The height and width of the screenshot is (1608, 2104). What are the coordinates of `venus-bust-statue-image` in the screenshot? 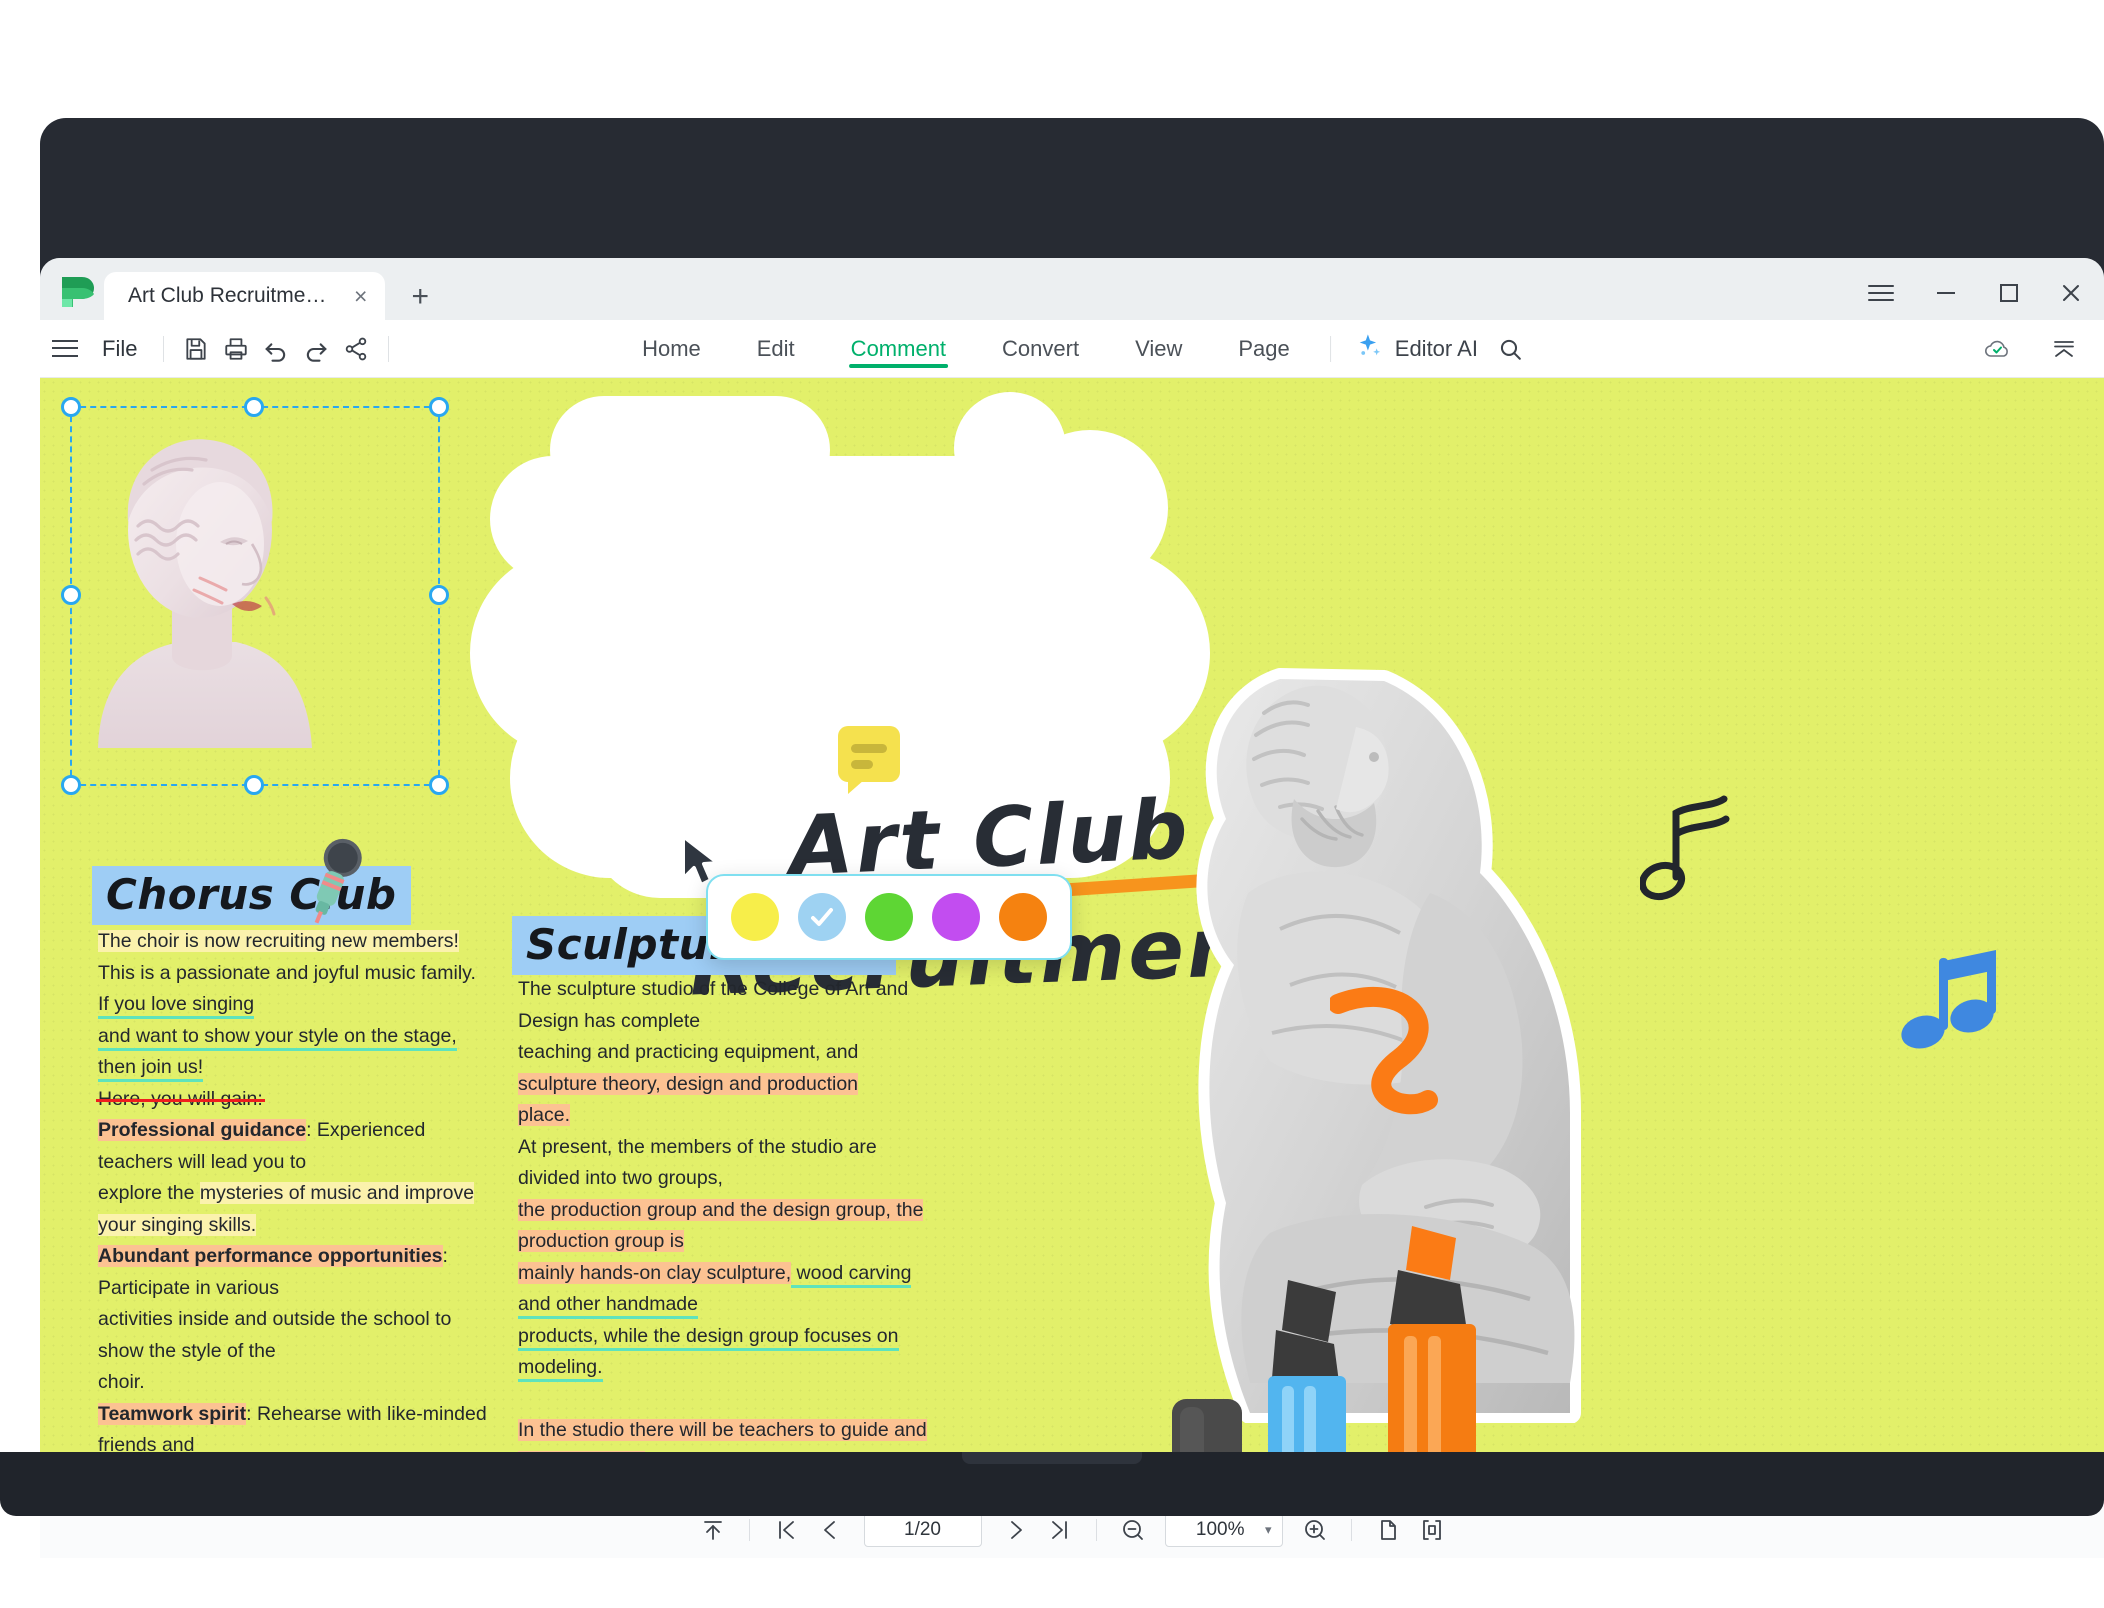 It's located at (200, 583).